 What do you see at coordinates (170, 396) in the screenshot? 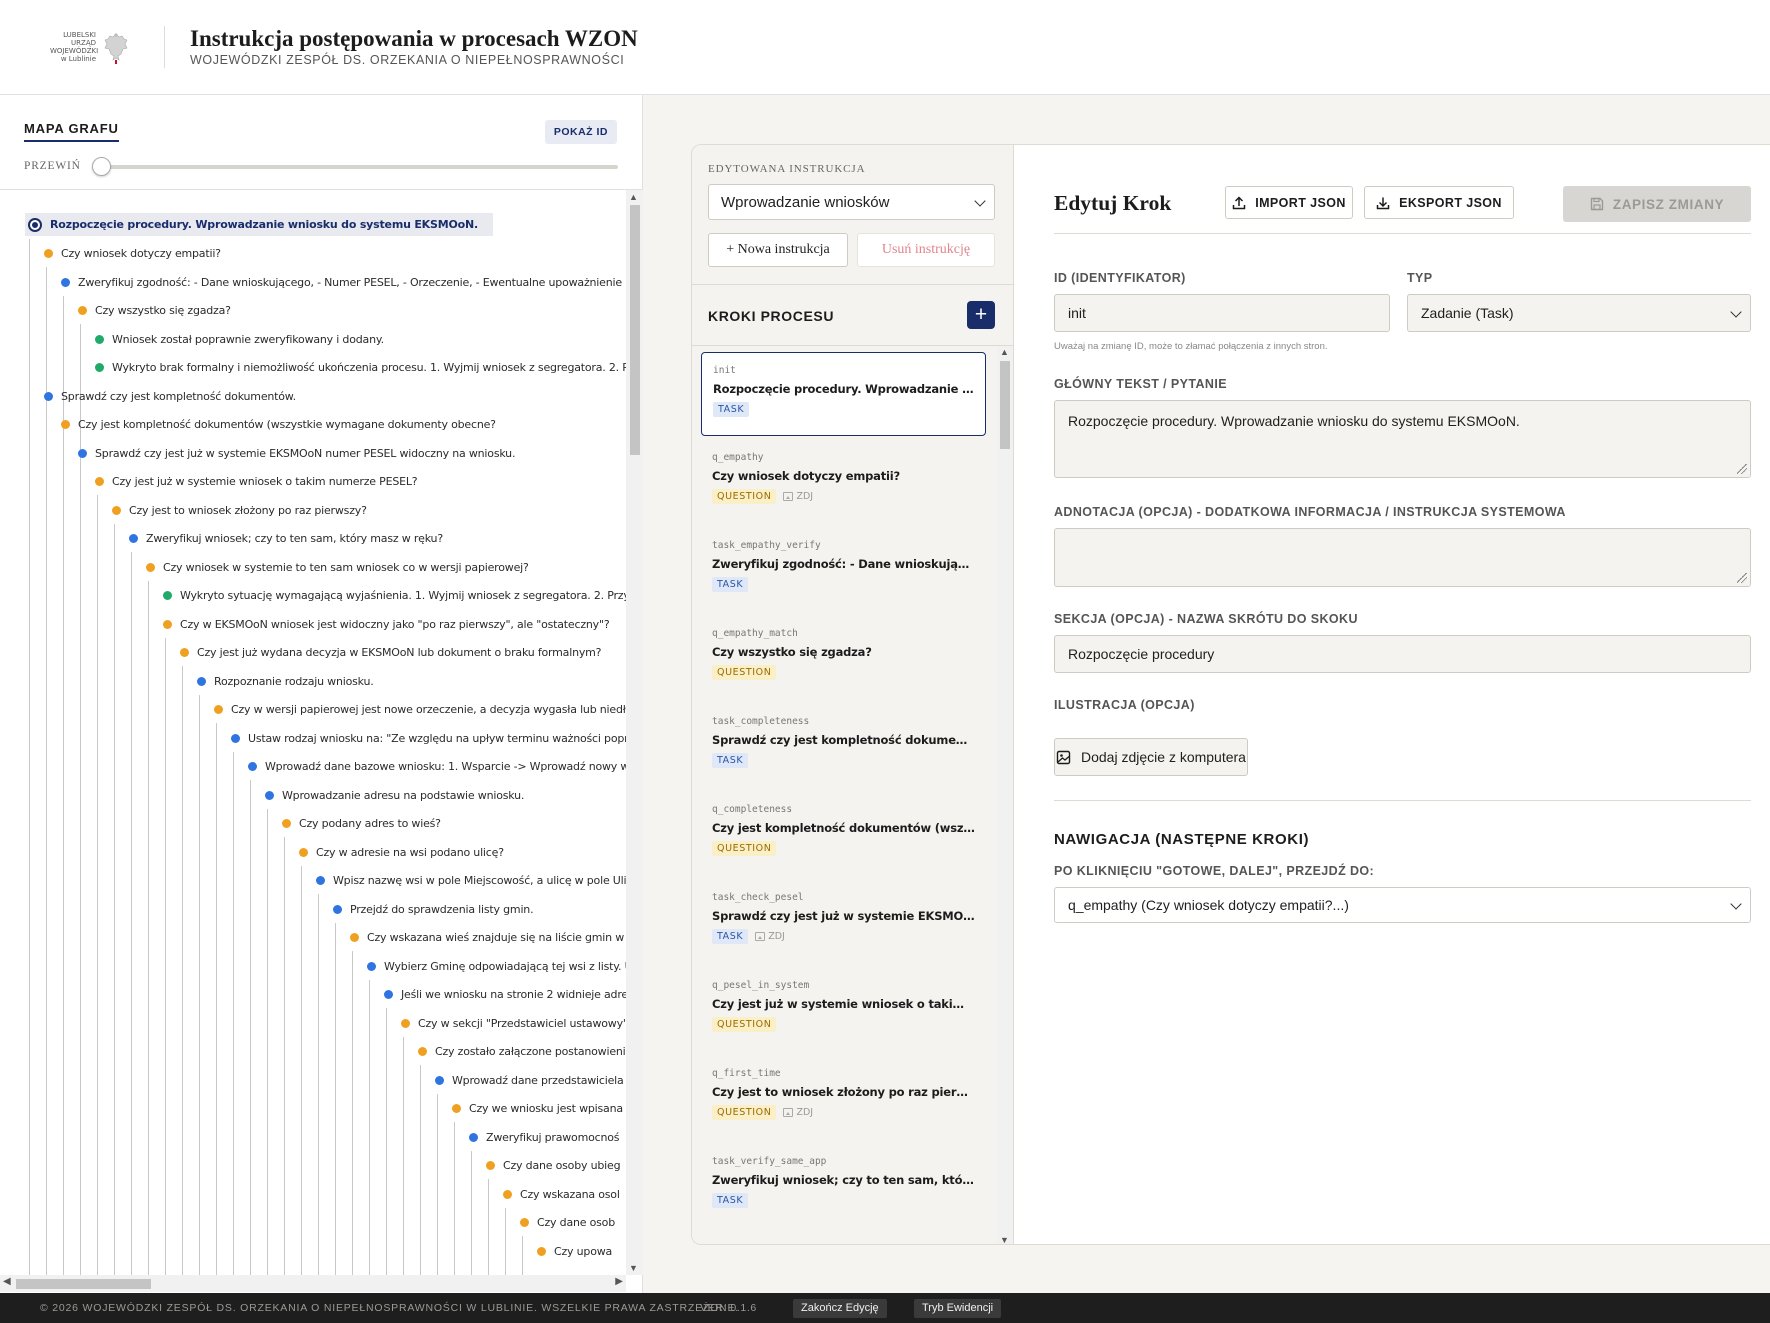
I see `tree-node: Sprawdź czy jest kompletność dokumentów.` at bounding box center [170, 396].